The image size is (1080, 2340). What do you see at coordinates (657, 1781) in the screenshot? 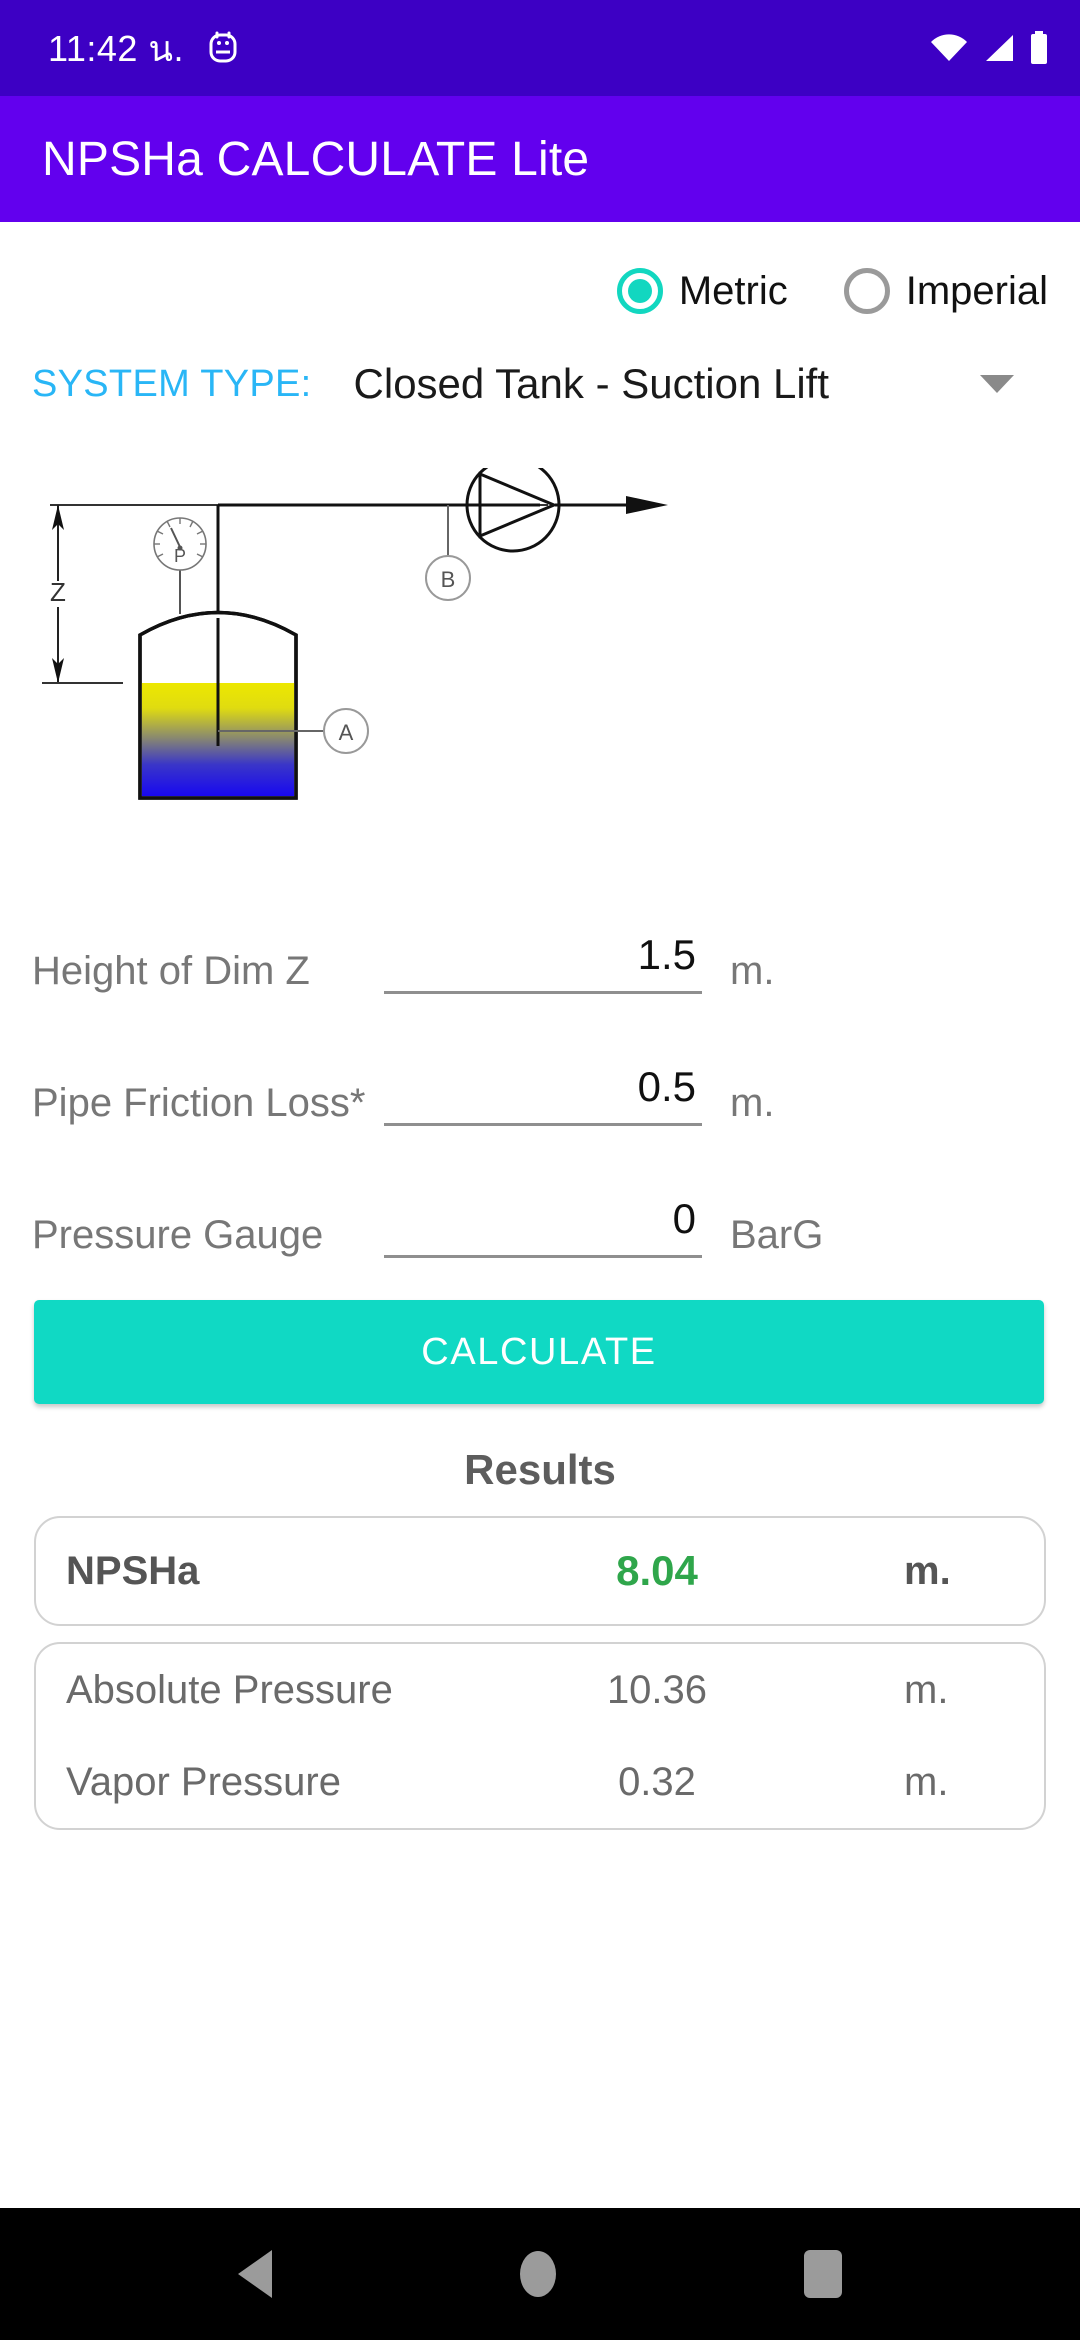
I see `result-value-vapor-pressure: 0.32` at bounding box center [657, 1781].